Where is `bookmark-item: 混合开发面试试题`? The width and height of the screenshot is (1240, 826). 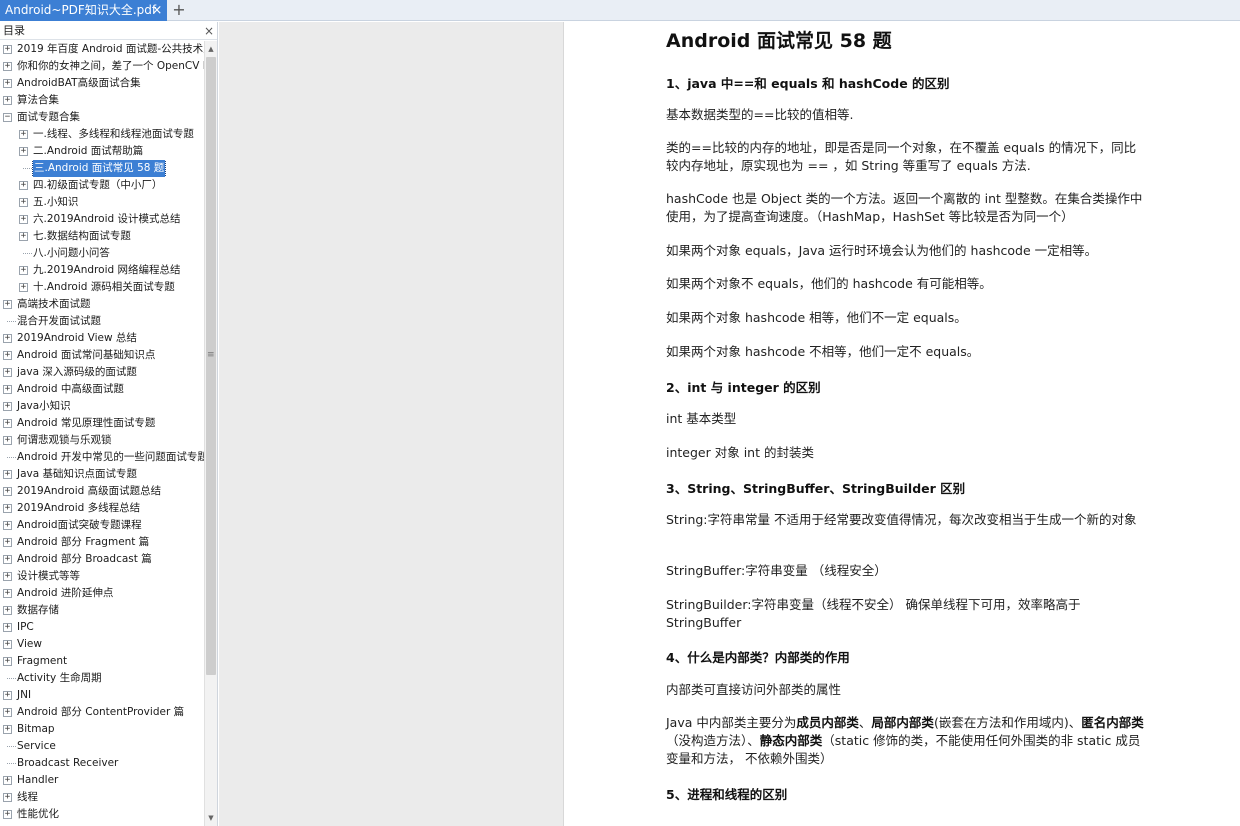
bookmark-item: 混合开发面试试题 is located at coordinates (102, 321).